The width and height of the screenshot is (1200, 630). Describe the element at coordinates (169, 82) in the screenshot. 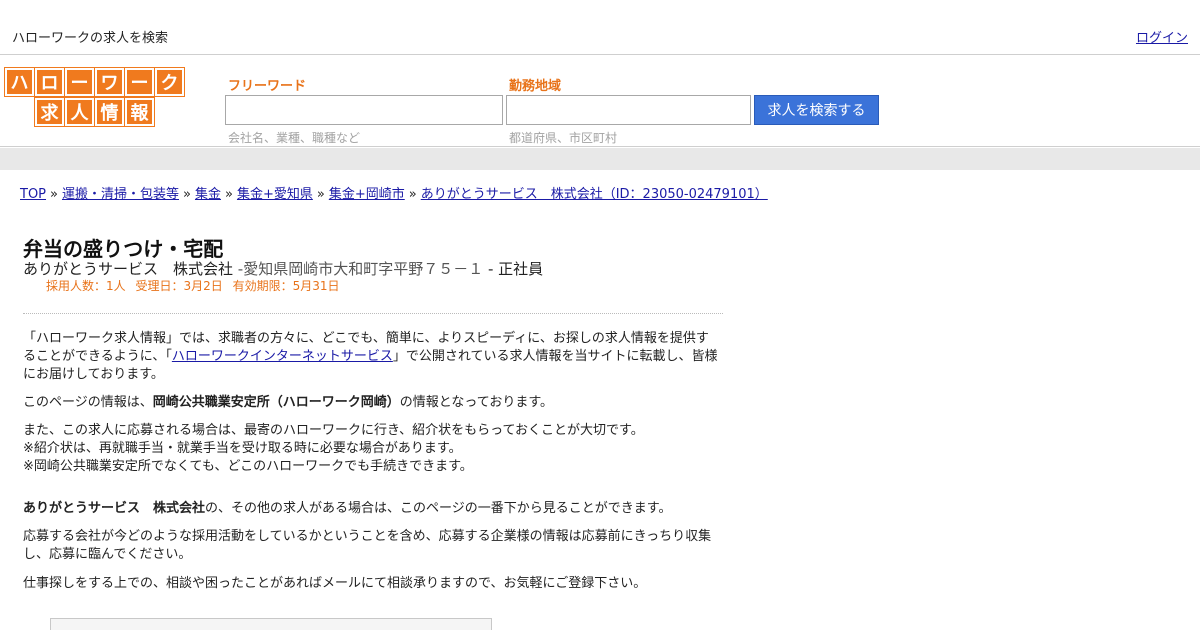

I see `logo-char: ク` at that location.